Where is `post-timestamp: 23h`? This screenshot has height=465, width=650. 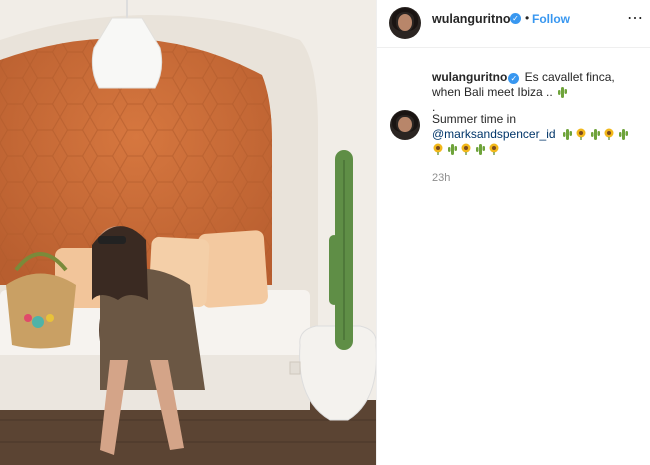 post-timestamp: 23h is located at coordinates (441, 178).